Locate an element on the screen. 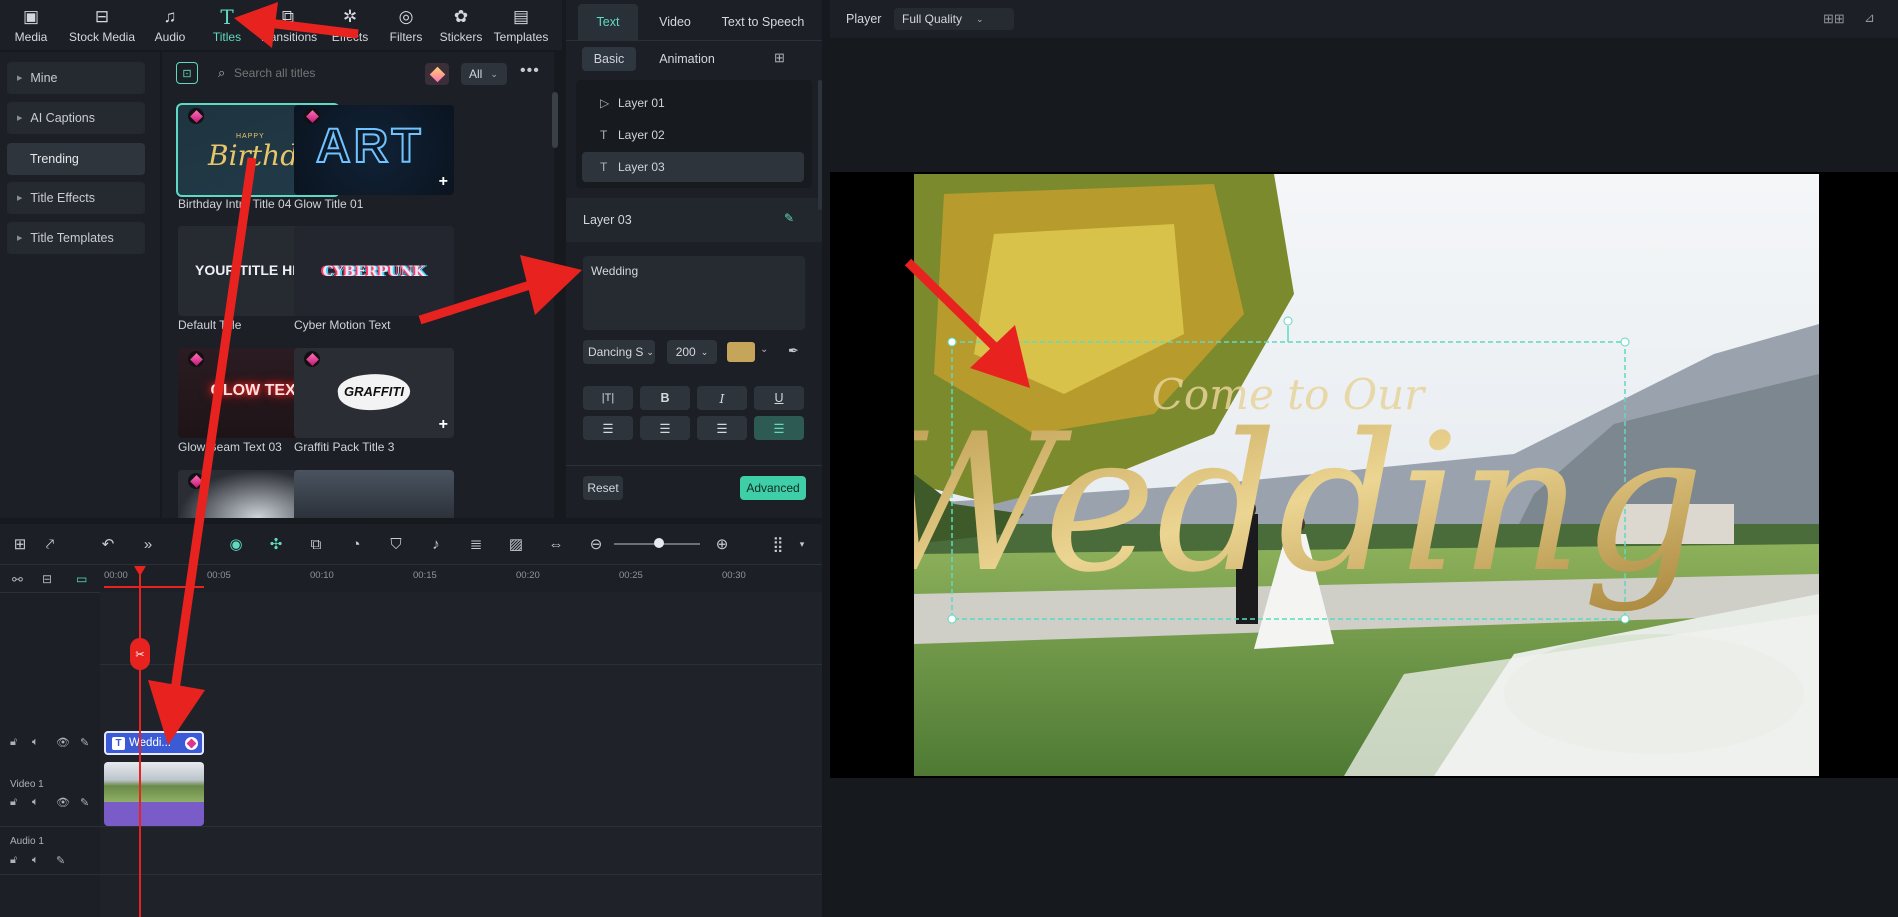  speed-icon: ◔ is located at coordinates (356, 544).